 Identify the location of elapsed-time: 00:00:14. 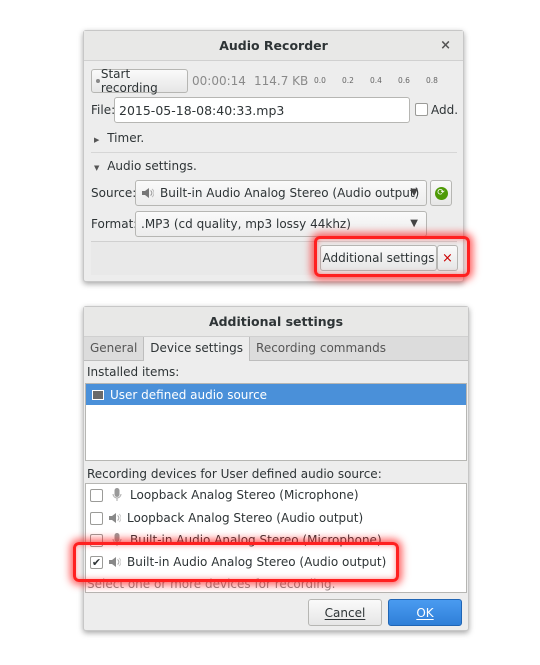
(219, 81).